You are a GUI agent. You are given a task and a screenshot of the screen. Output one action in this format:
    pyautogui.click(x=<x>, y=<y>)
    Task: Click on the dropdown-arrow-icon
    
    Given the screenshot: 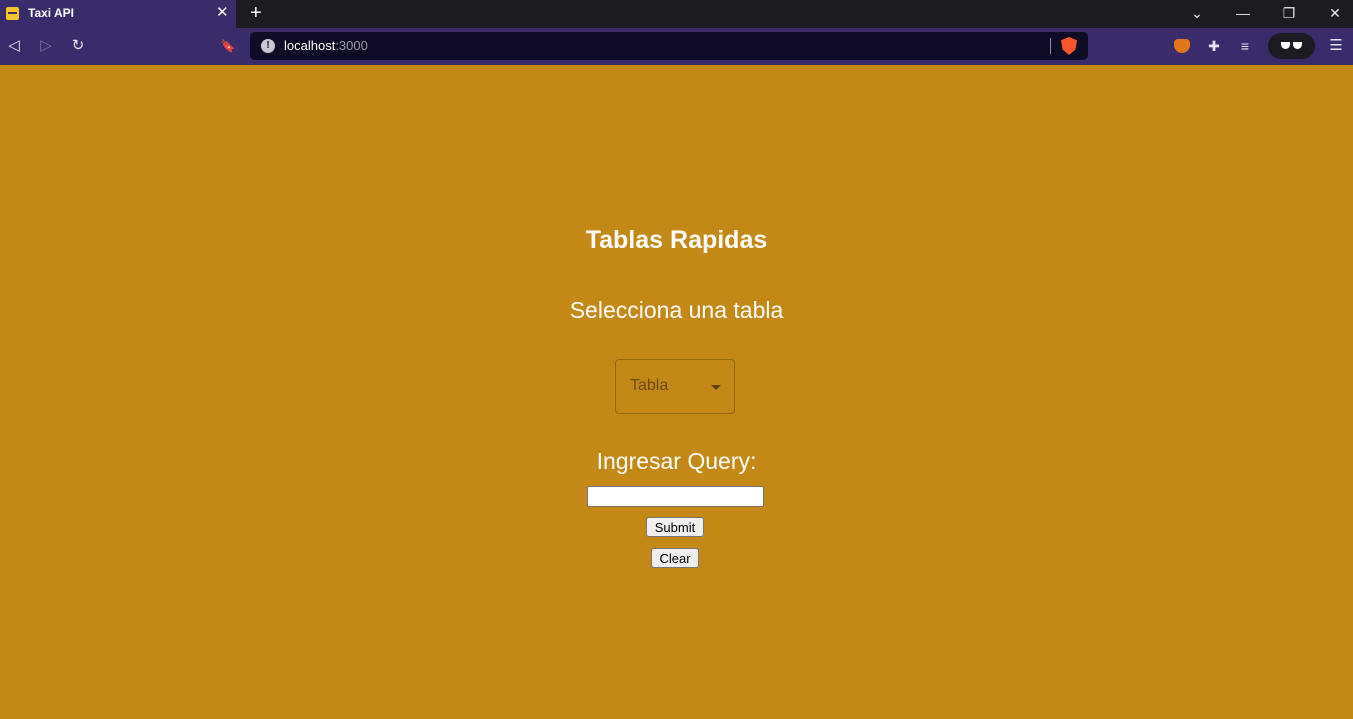 What is the action you would take?
    pyautogui.click(x=716, y=387)
    